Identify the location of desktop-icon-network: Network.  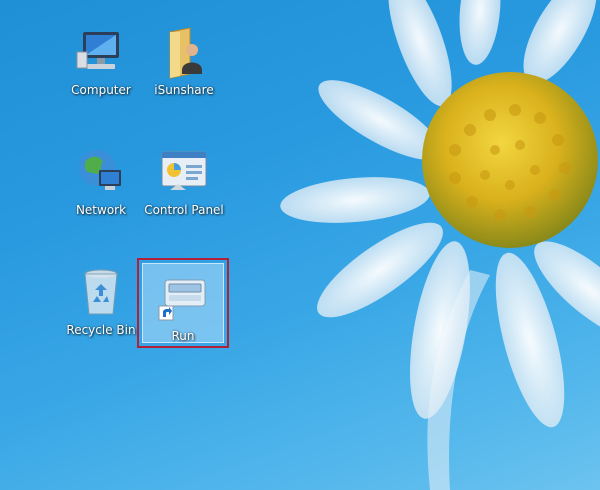
(101, 181).